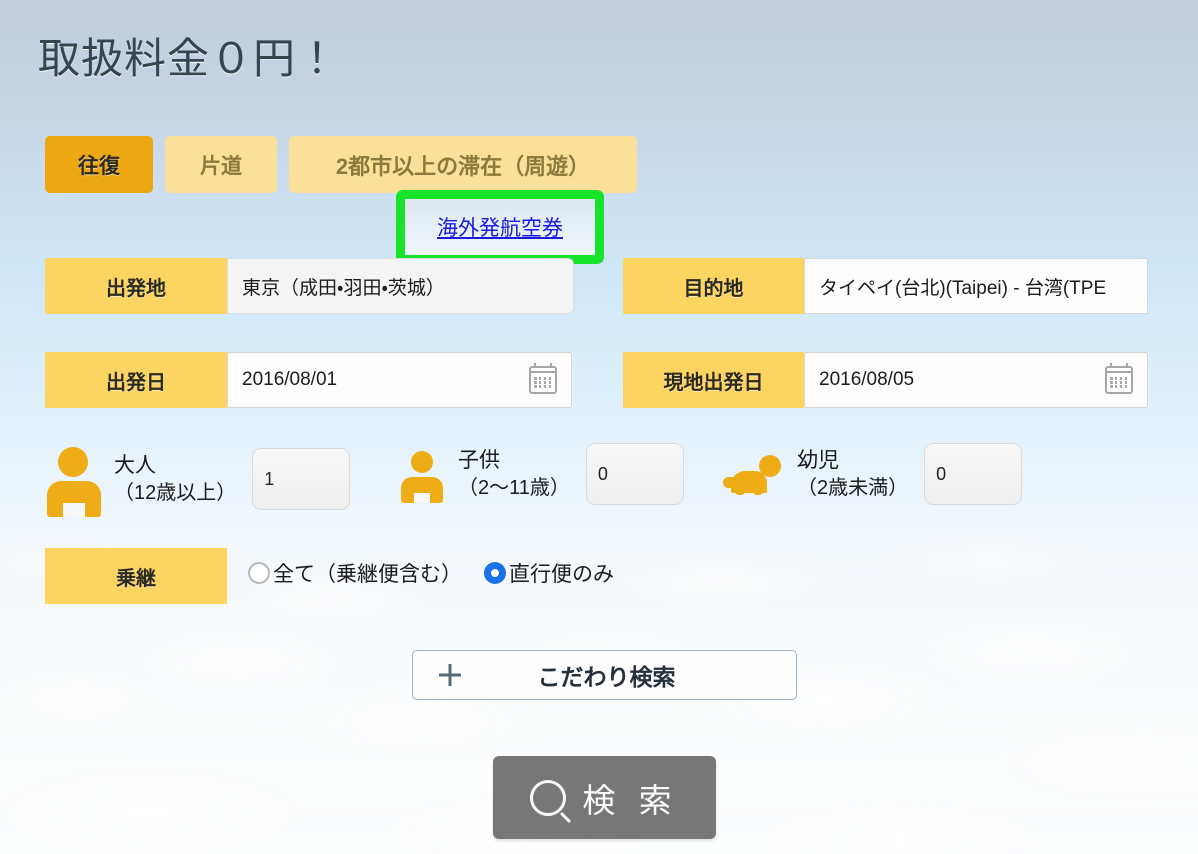  What do you see at coordinates (818, 460) in the screenshot?
I see `infant-label-line1: 幼児` at bounding box center [818, 460].